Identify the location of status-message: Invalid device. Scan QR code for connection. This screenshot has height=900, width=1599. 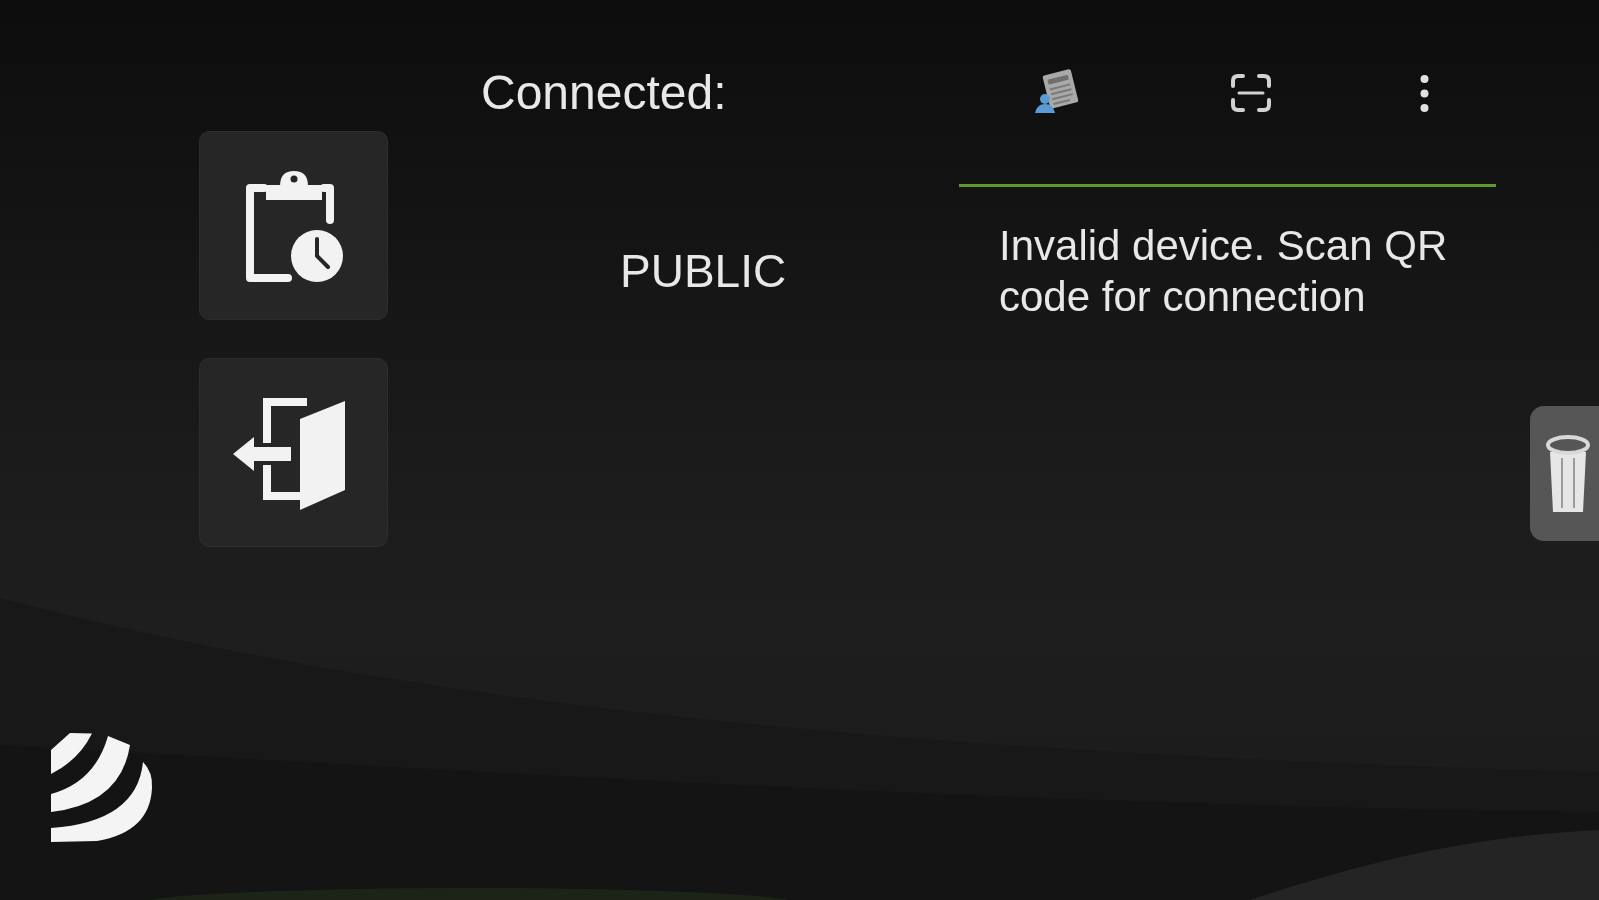
(1224, 271).